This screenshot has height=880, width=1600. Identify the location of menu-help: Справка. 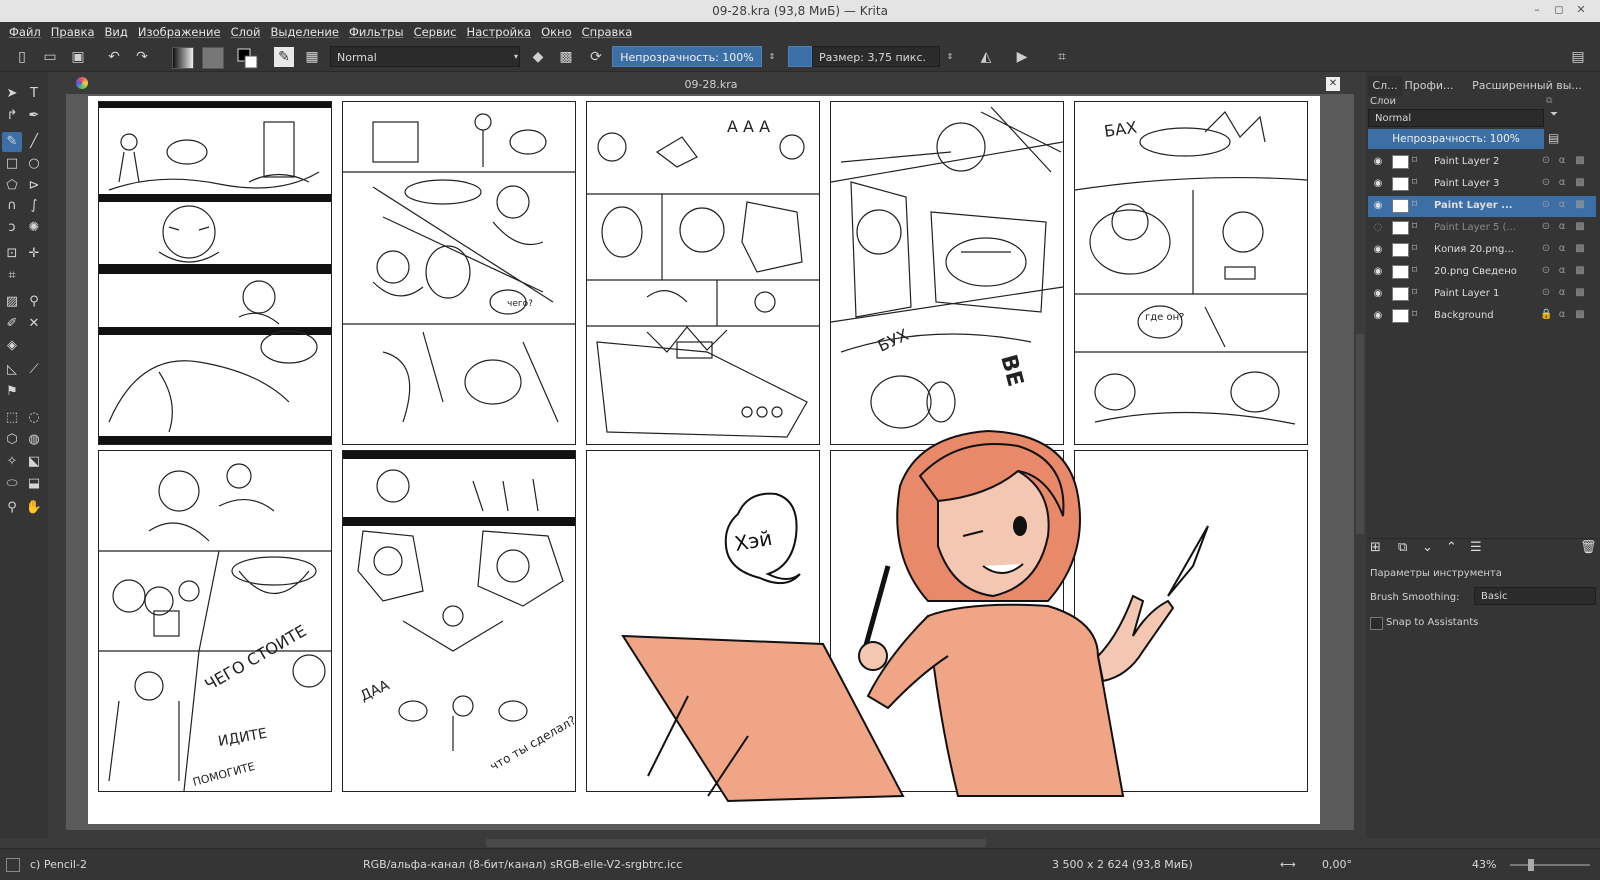
(607, 32).